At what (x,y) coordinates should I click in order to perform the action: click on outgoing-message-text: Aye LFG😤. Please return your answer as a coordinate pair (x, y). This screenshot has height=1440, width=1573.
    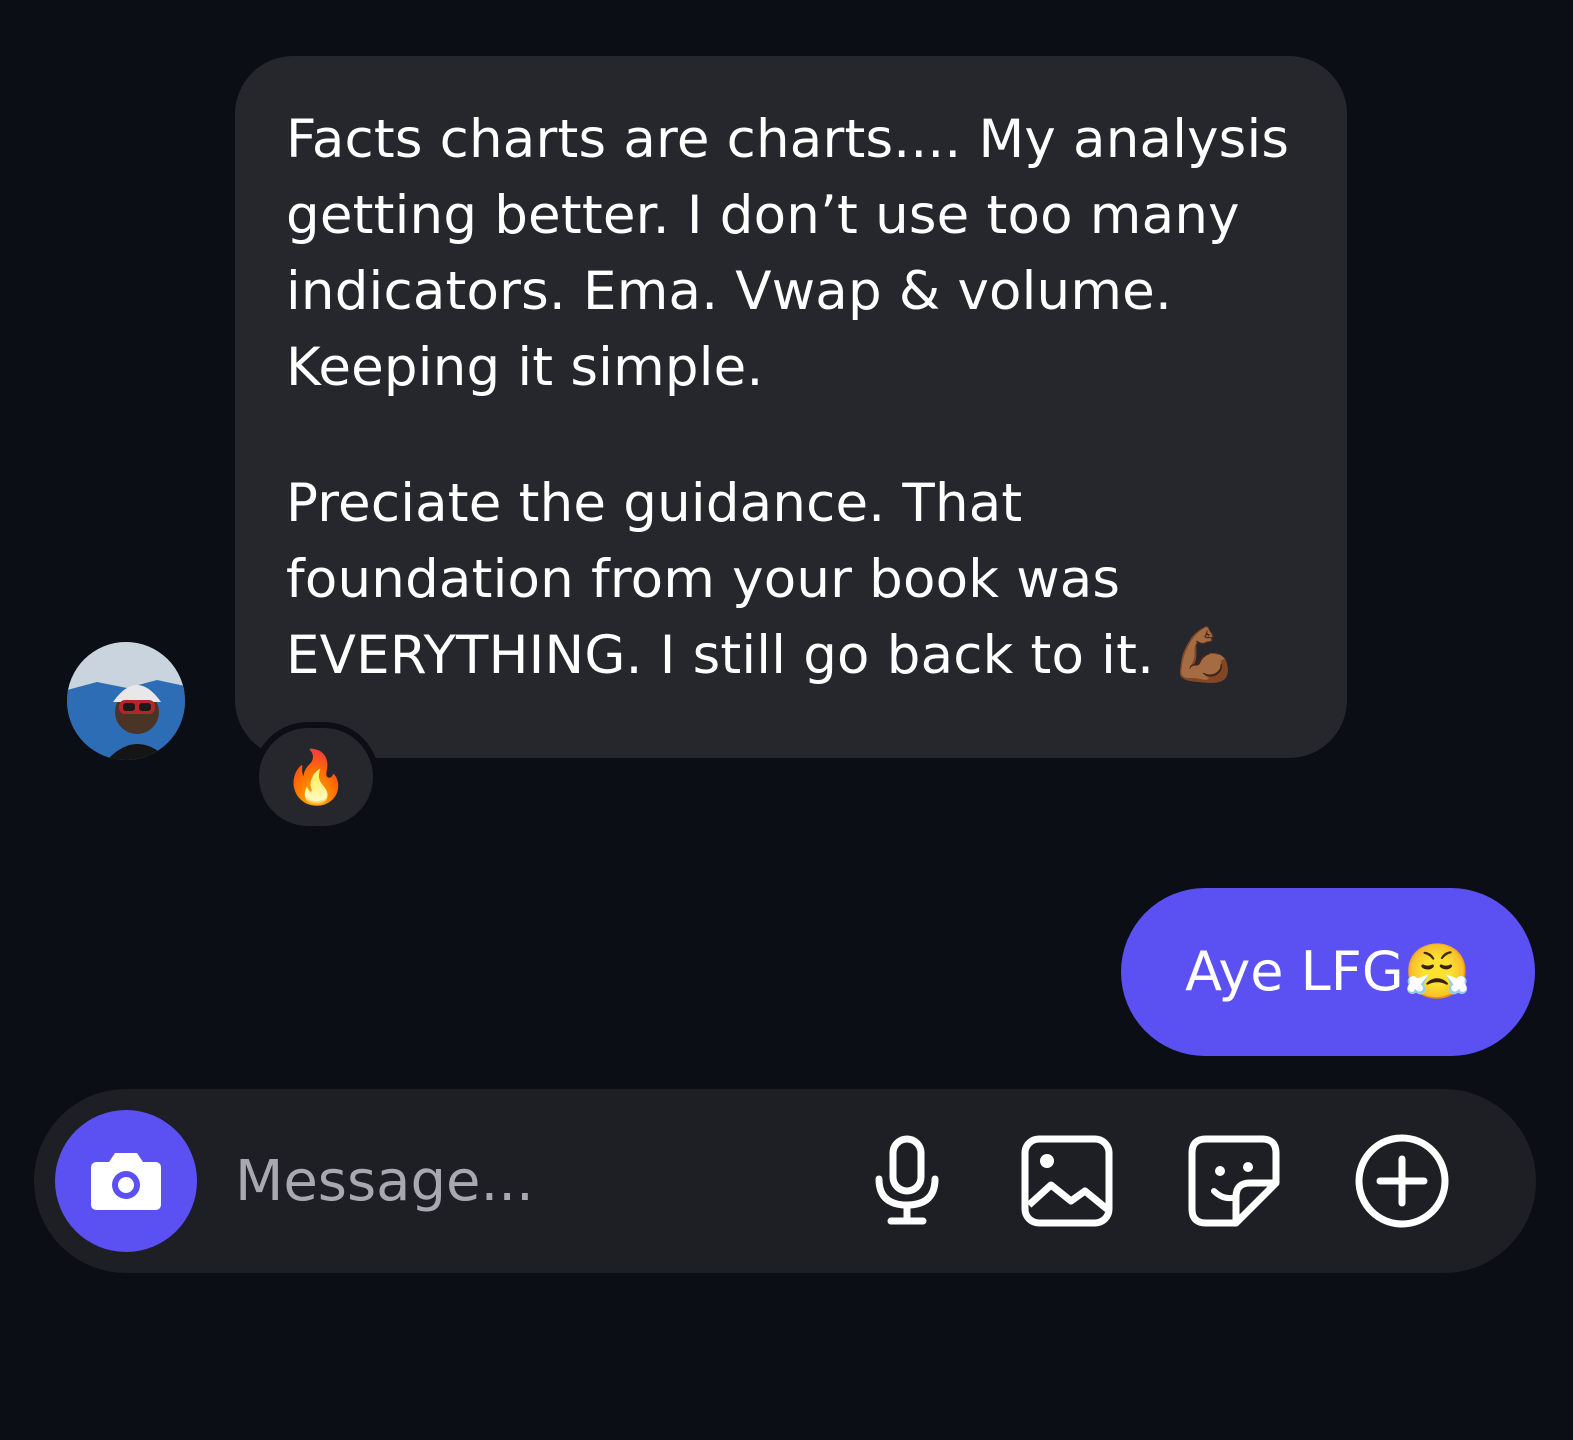
    Looking at the image, I should click on (1328, 971).